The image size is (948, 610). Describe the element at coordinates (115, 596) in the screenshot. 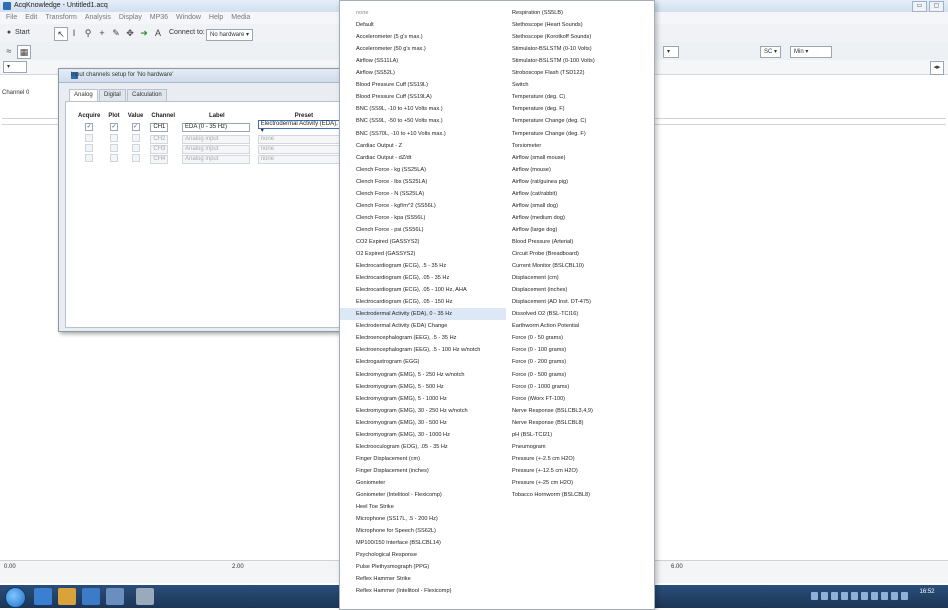

I see `app-taskbar-icon` at that location.